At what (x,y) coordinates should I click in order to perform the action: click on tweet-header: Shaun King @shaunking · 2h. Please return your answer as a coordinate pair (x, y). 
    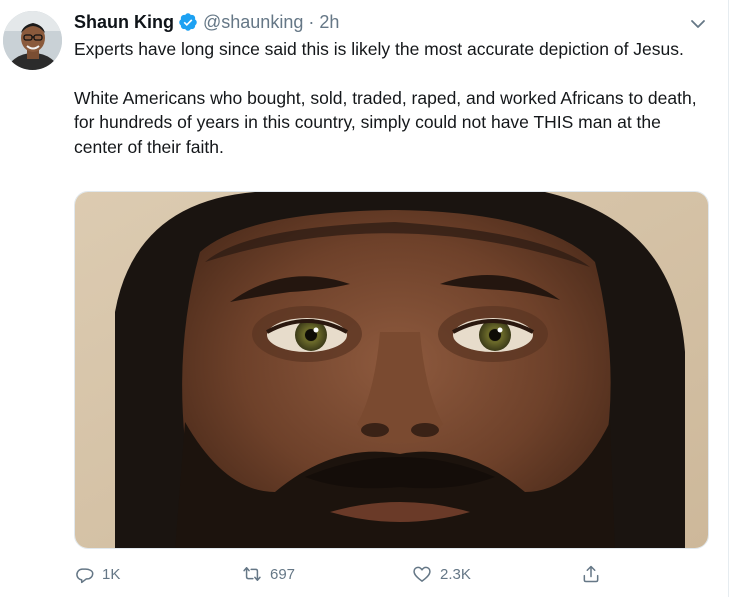
    Looking at the image, I should click on (206, 22).